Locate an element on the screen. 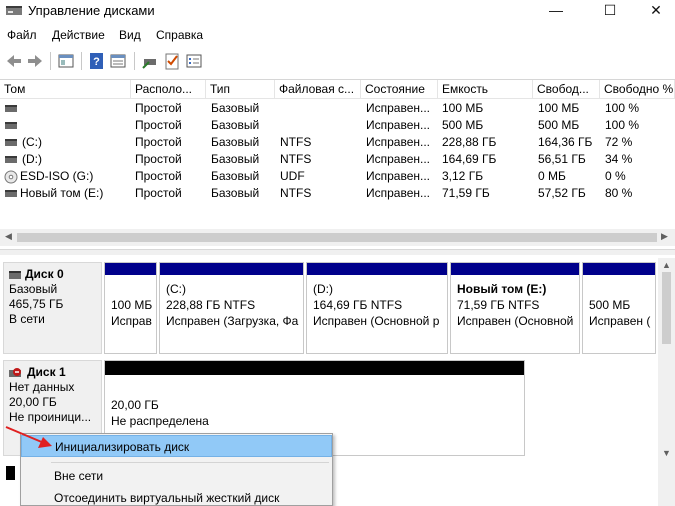 Image resolution: width=675 pixels, height=506 pixels. back-arrow-icon is located at coordinates (14, 61).